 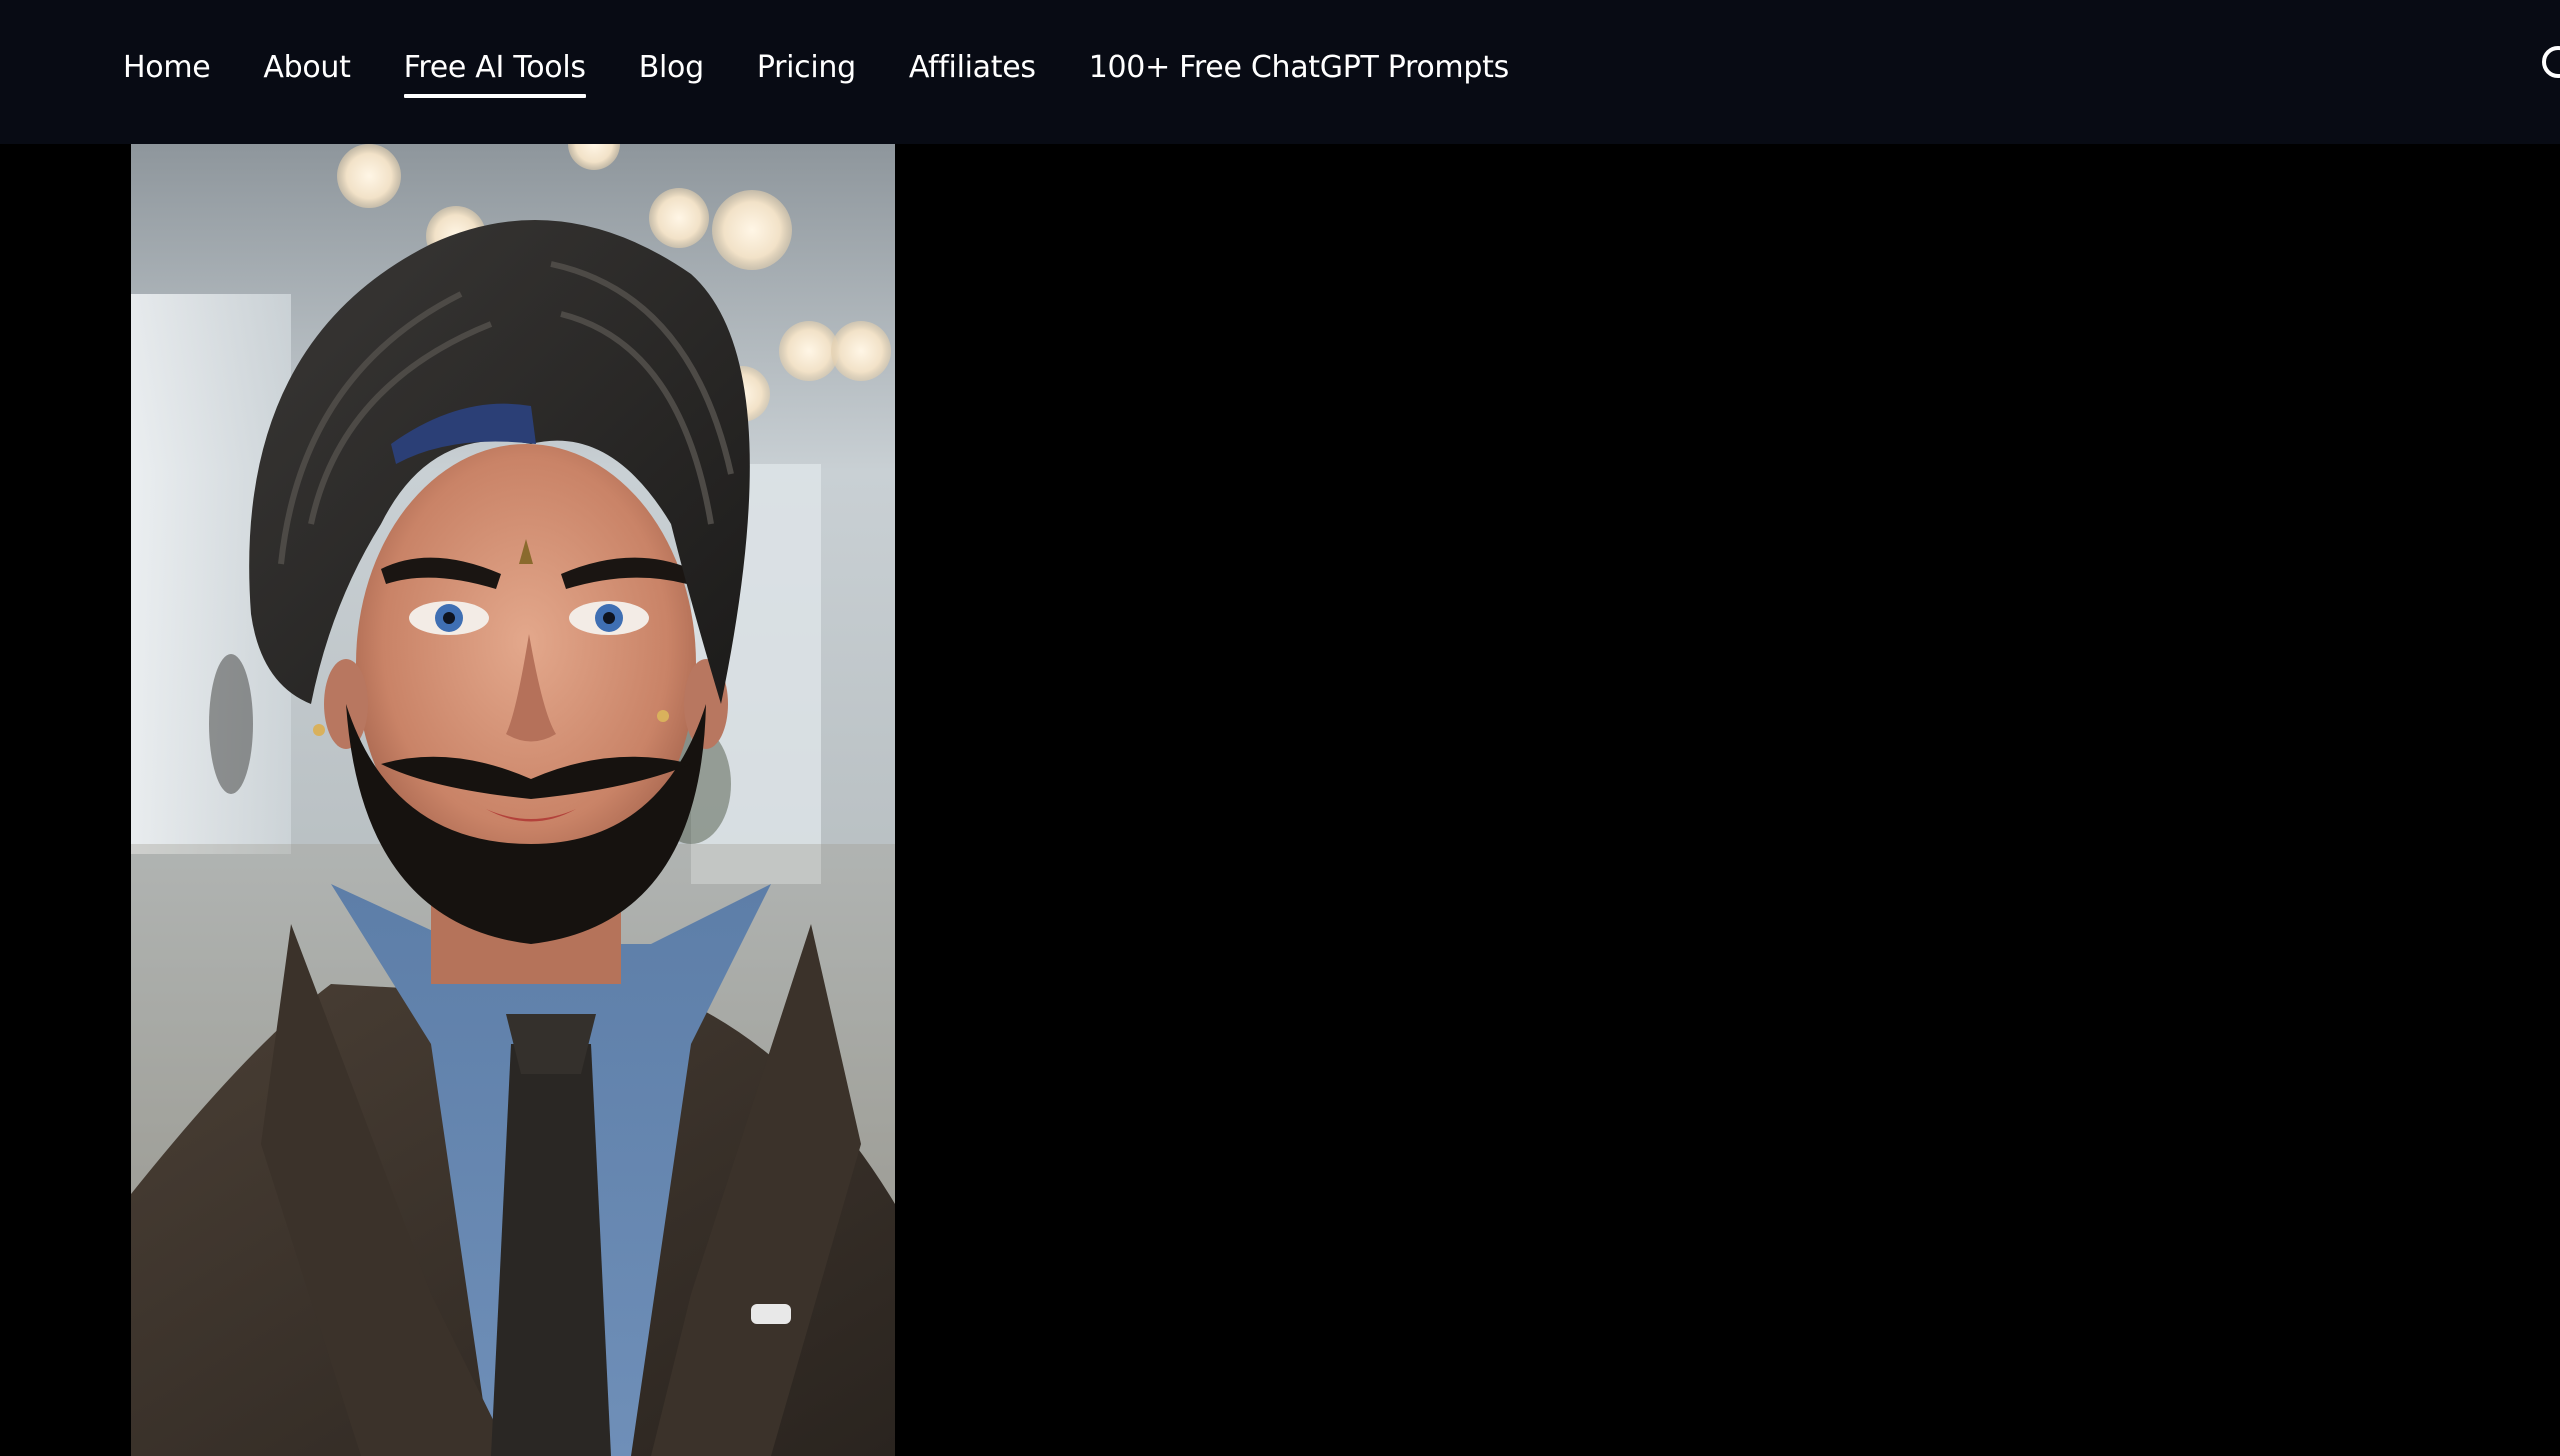 What do you see at coordinates (494, 73) in the screenshot?
I see `nav-item-free-ai-tools: Free AI Tools` at bounding box center [494, 73].